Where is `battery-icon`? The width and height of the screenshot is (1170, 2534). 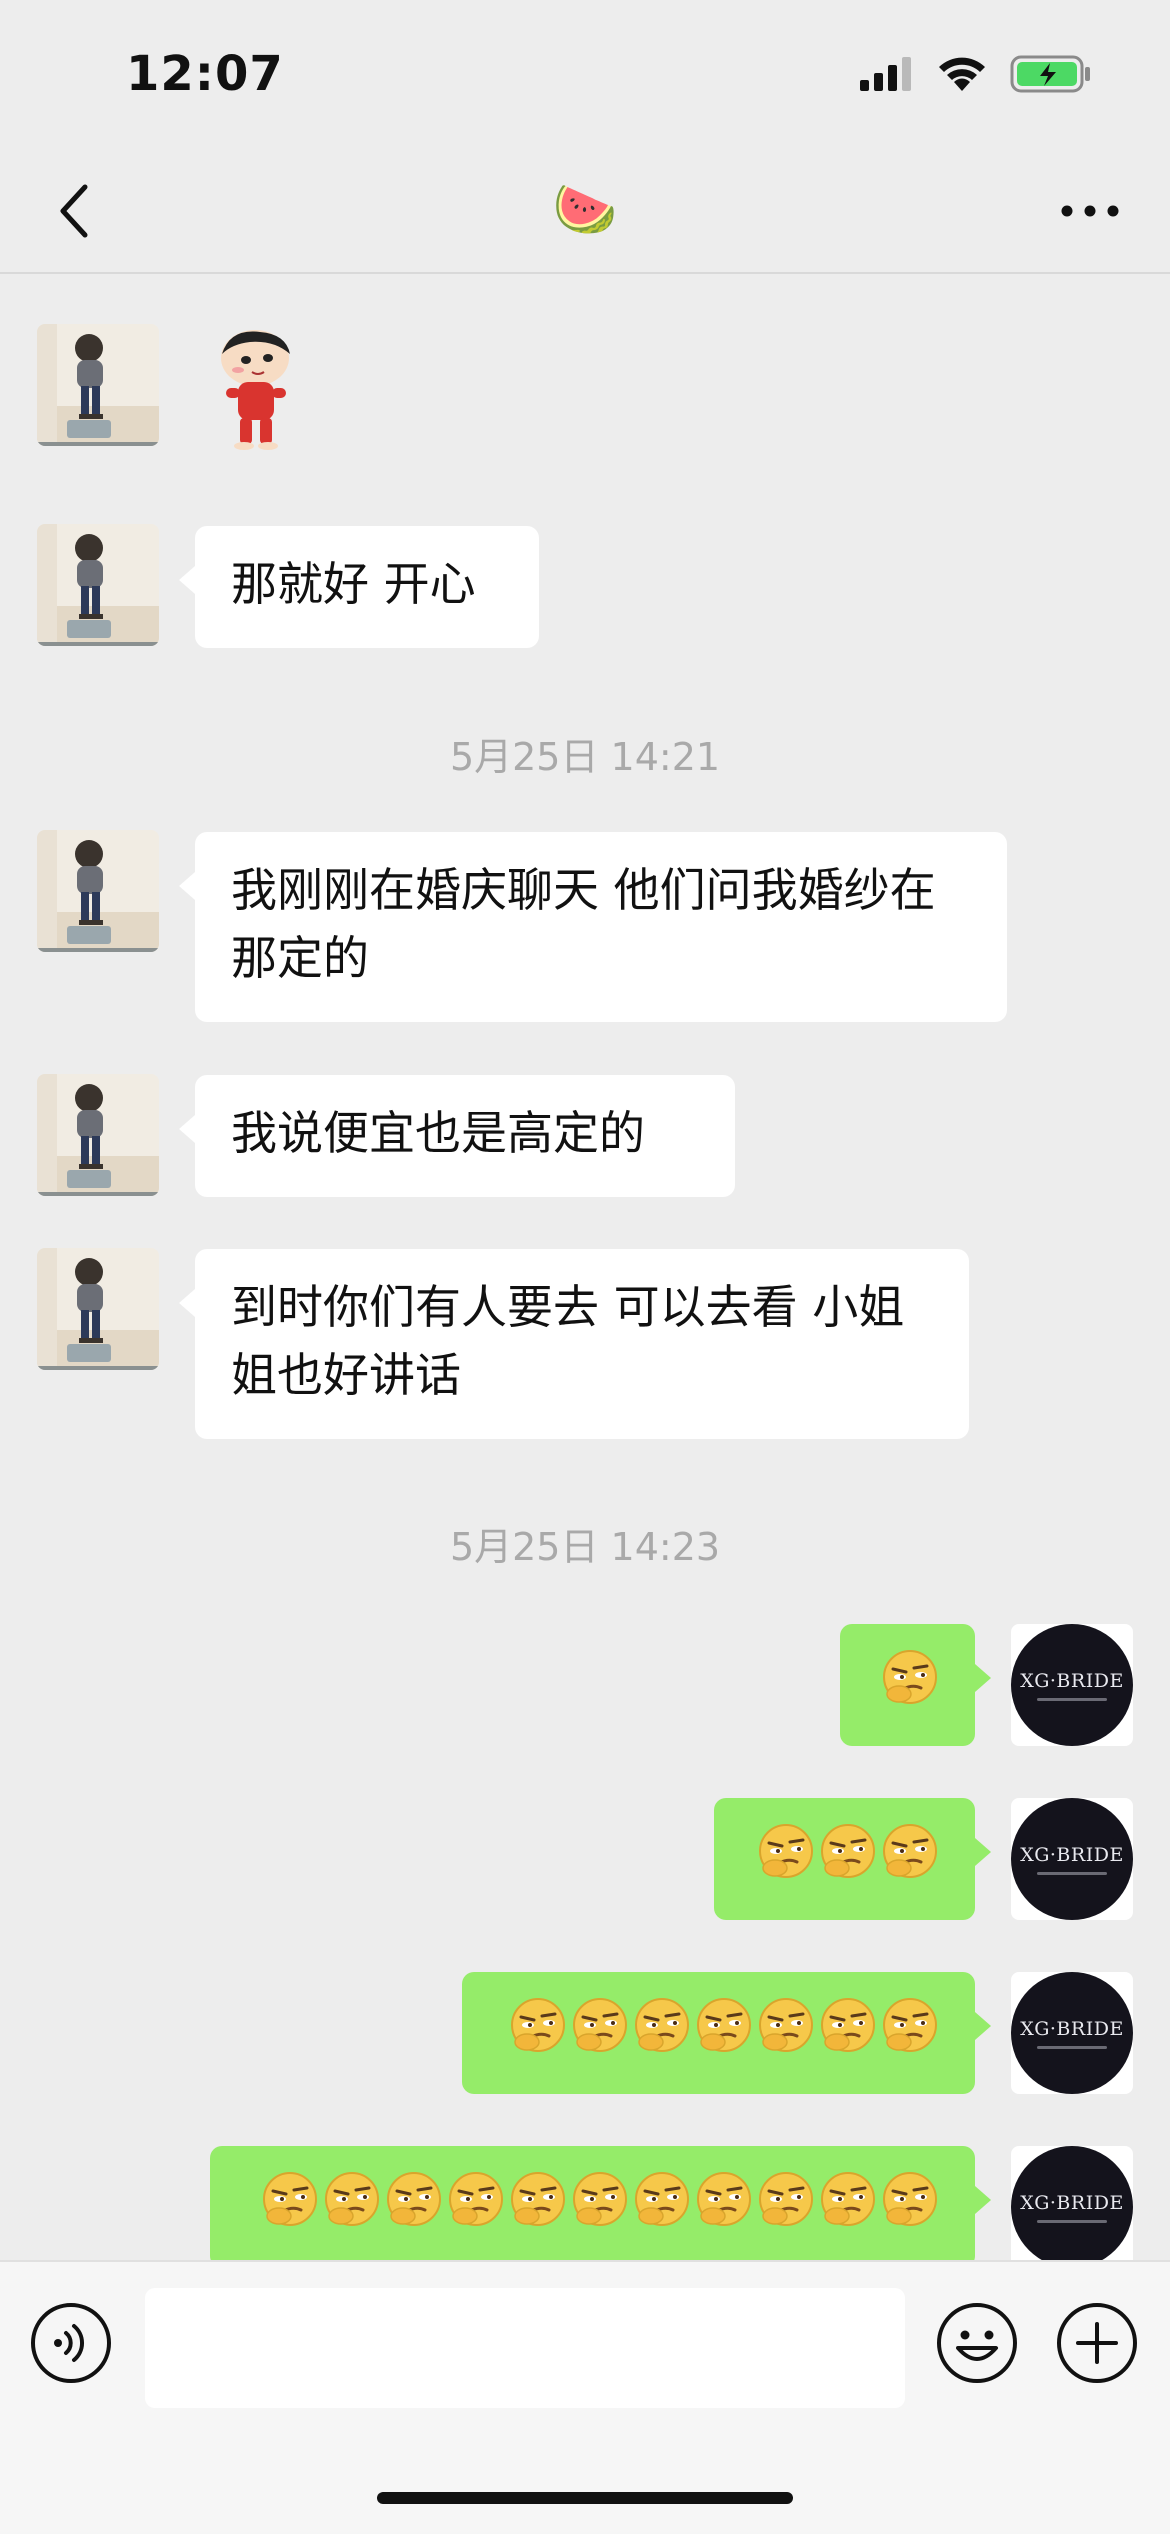
battery-icon is located at coordinates (1050, 74).